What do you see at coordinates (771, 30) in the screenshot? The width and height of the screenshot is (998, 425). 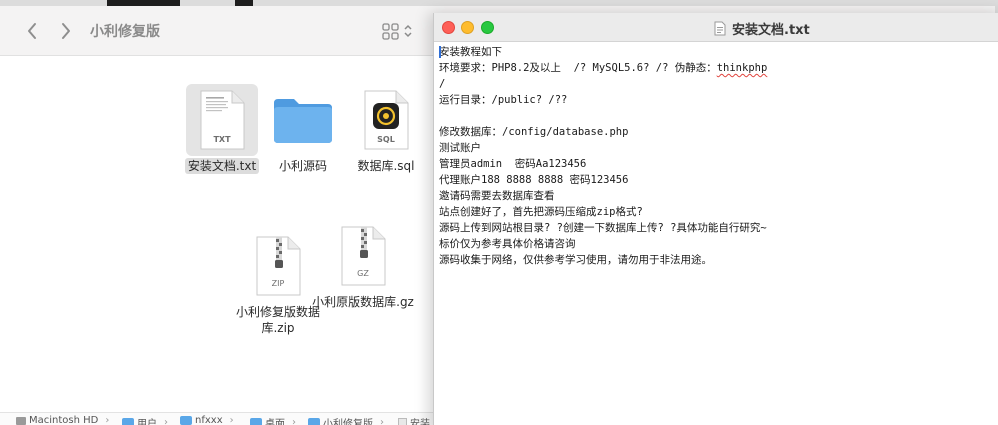 I see `document-title-label: 安装文档.txt` at bounding box center [771, 30].